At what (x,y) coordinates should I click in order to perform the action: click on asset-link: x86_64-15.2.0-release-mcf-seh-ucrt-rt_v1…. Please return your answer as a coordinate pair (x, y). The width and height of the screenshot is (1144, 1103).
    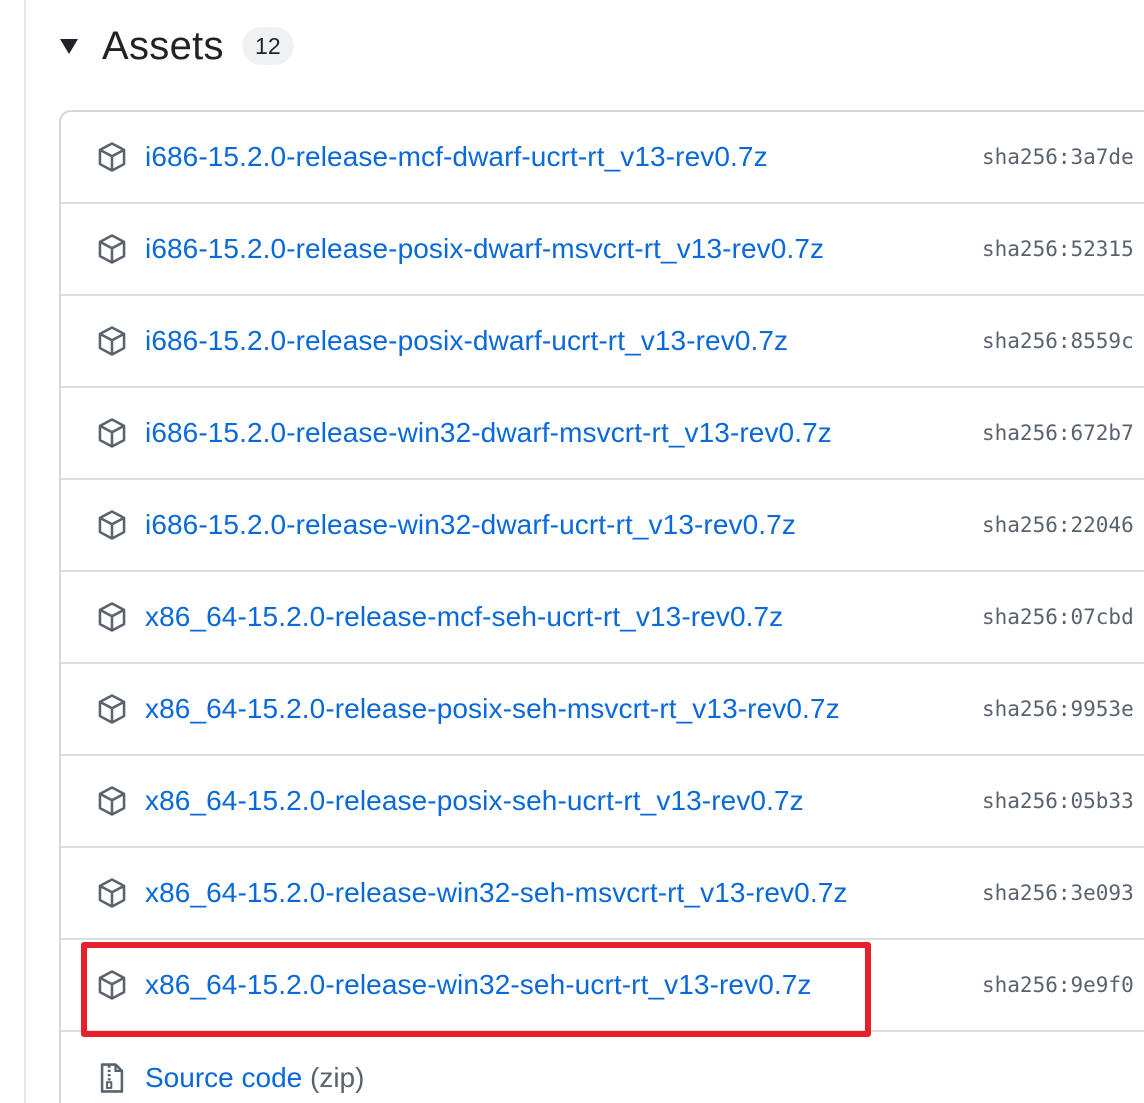
    Looking at the image, I should click on (464, 617).